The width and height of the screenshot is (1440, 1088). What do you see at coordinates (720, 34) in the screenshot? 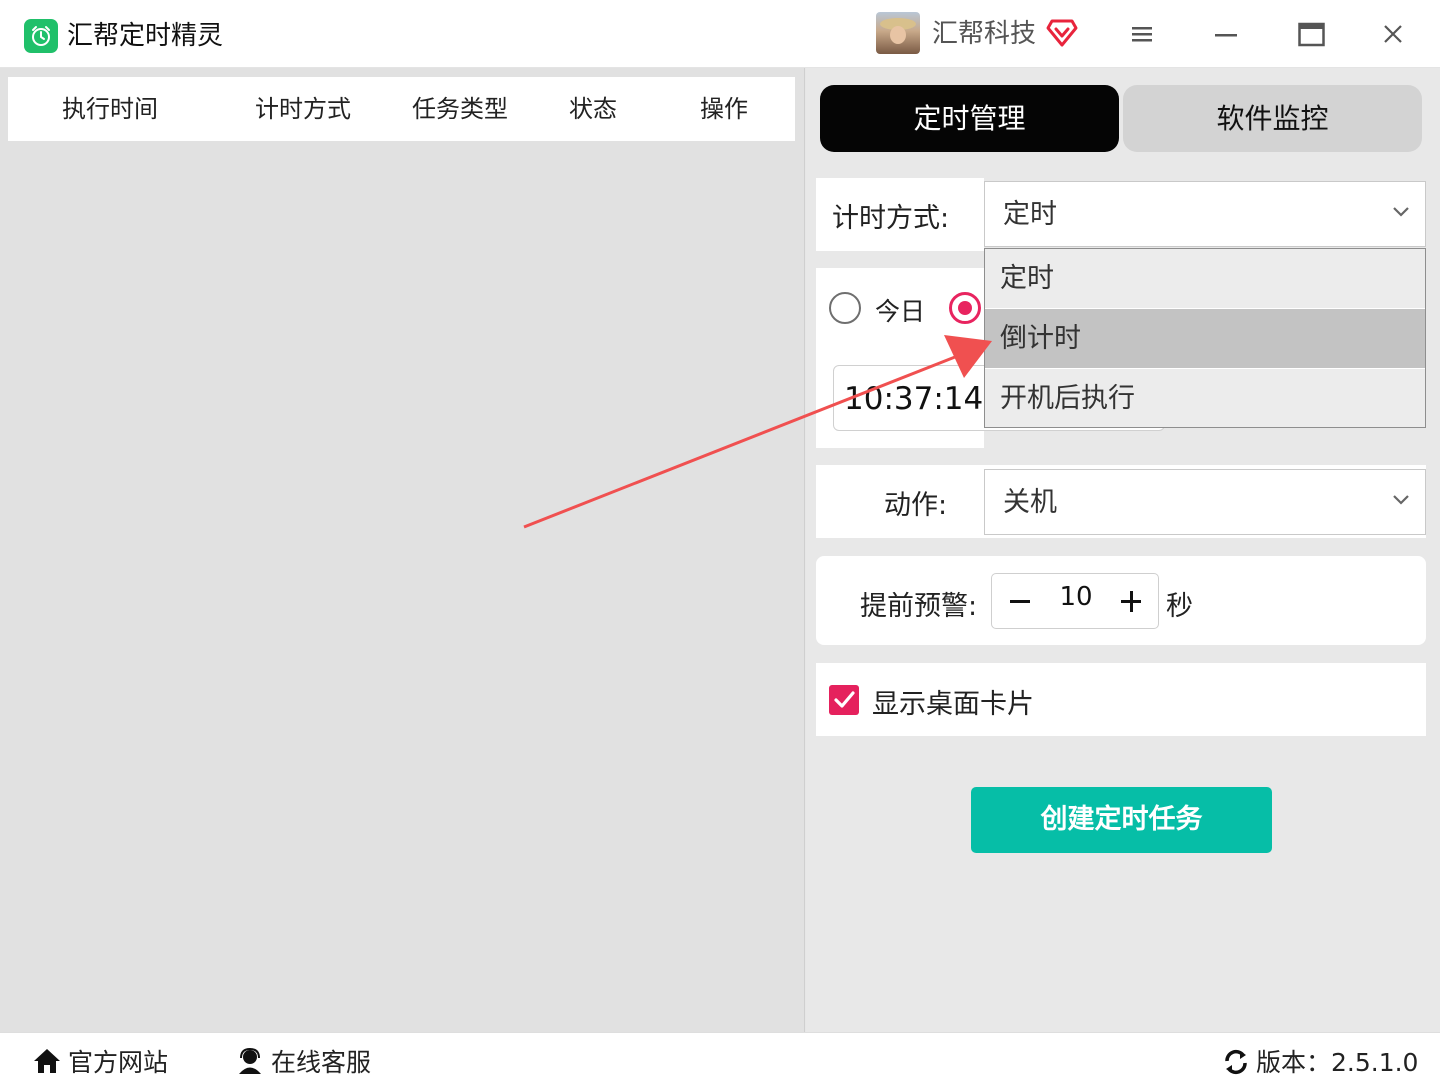
I see `title-bar: 汇帮定时精灵 汇帮科技` at bounding box center [720, 34].